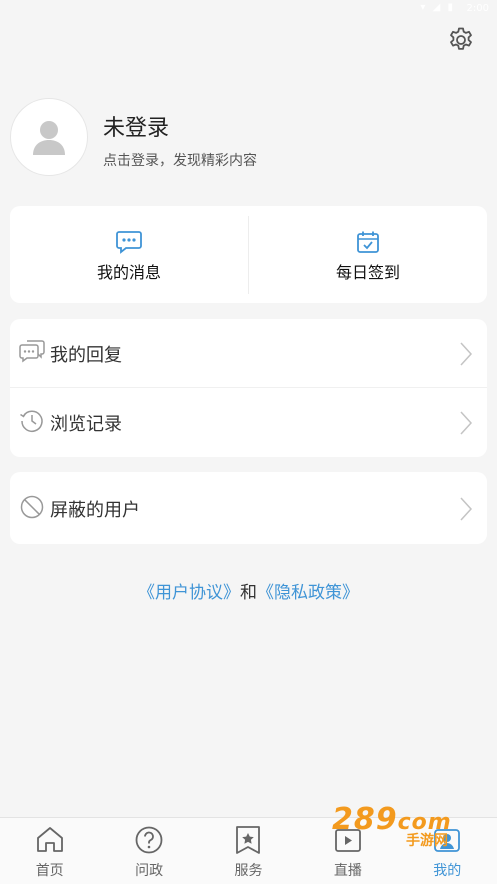  I want to click on menu-item-blocked-users: 屏蔽的用户, so click(248, 508).